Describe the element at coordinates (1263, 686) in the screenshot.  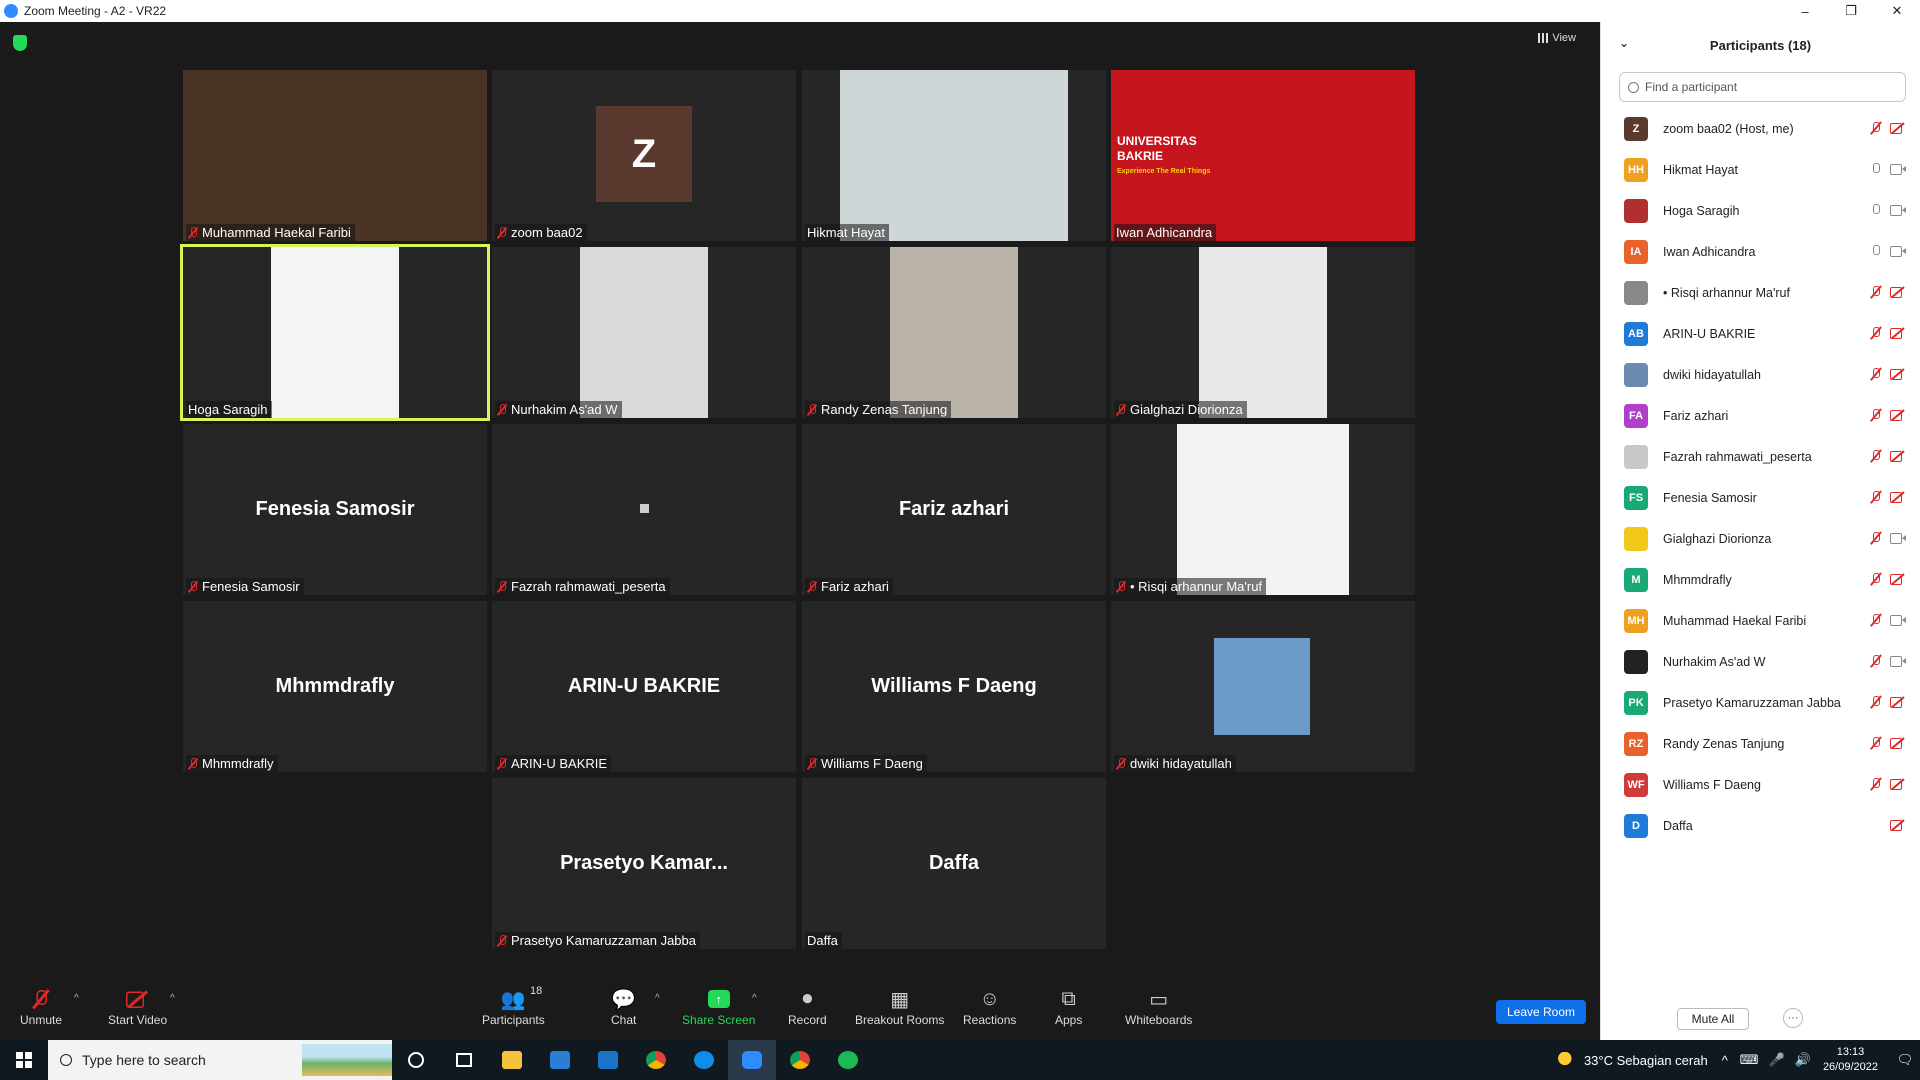
I see `video-tile: dwiki hidayatullah` at that location.